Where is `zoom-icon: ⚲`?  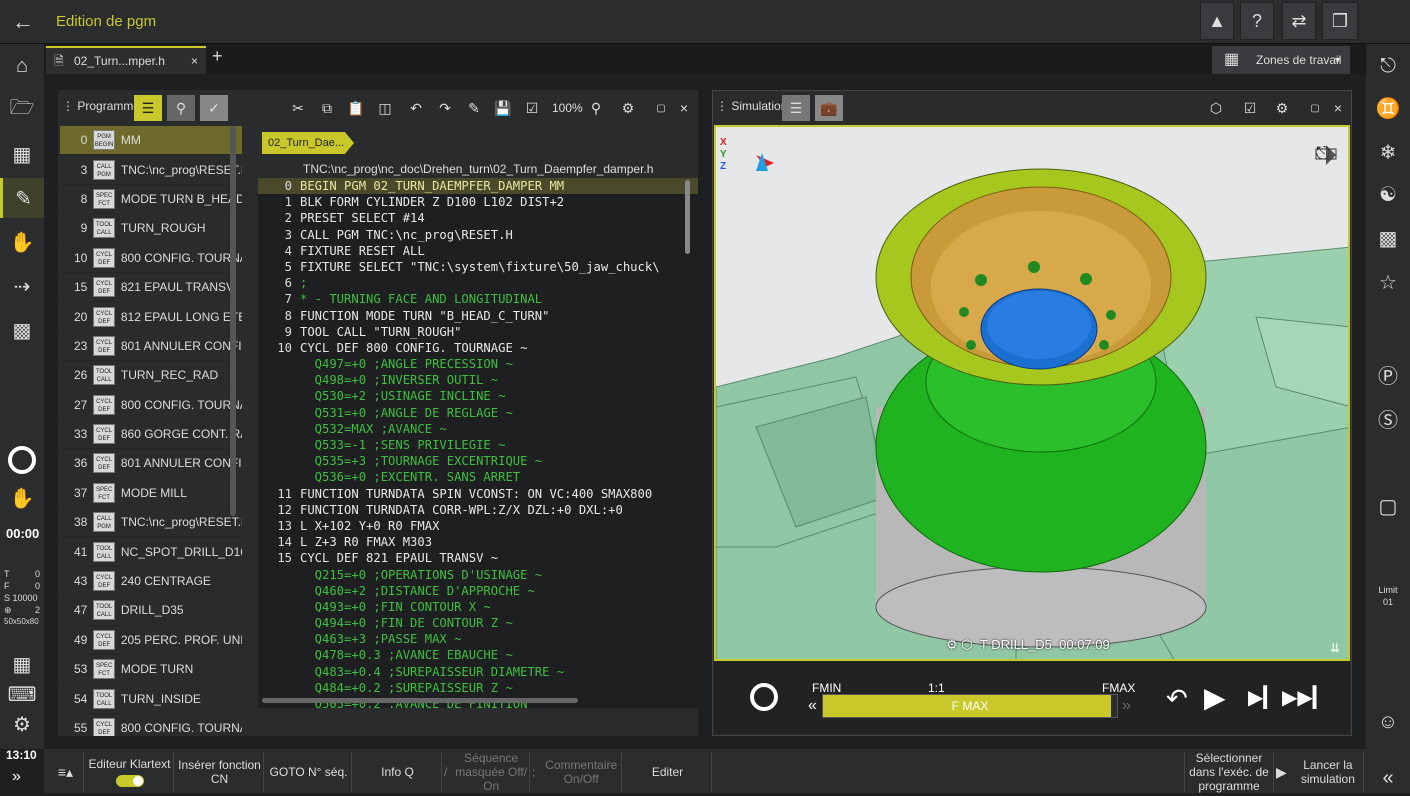
zoom-icon: ⚲ is located at coordinates (596, 108).